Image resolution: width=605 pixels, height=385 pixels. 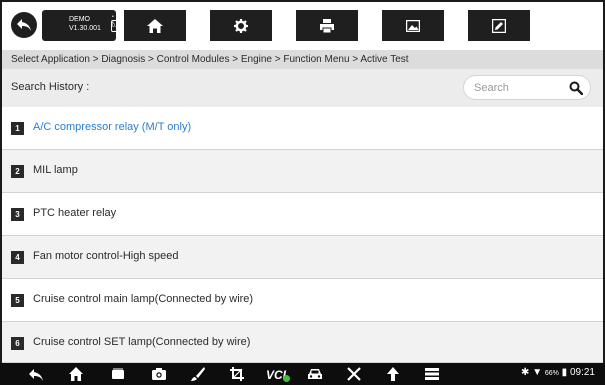 I want to click on item-label: A/C compressor relay (M/T only), so click(x=112, y=127).